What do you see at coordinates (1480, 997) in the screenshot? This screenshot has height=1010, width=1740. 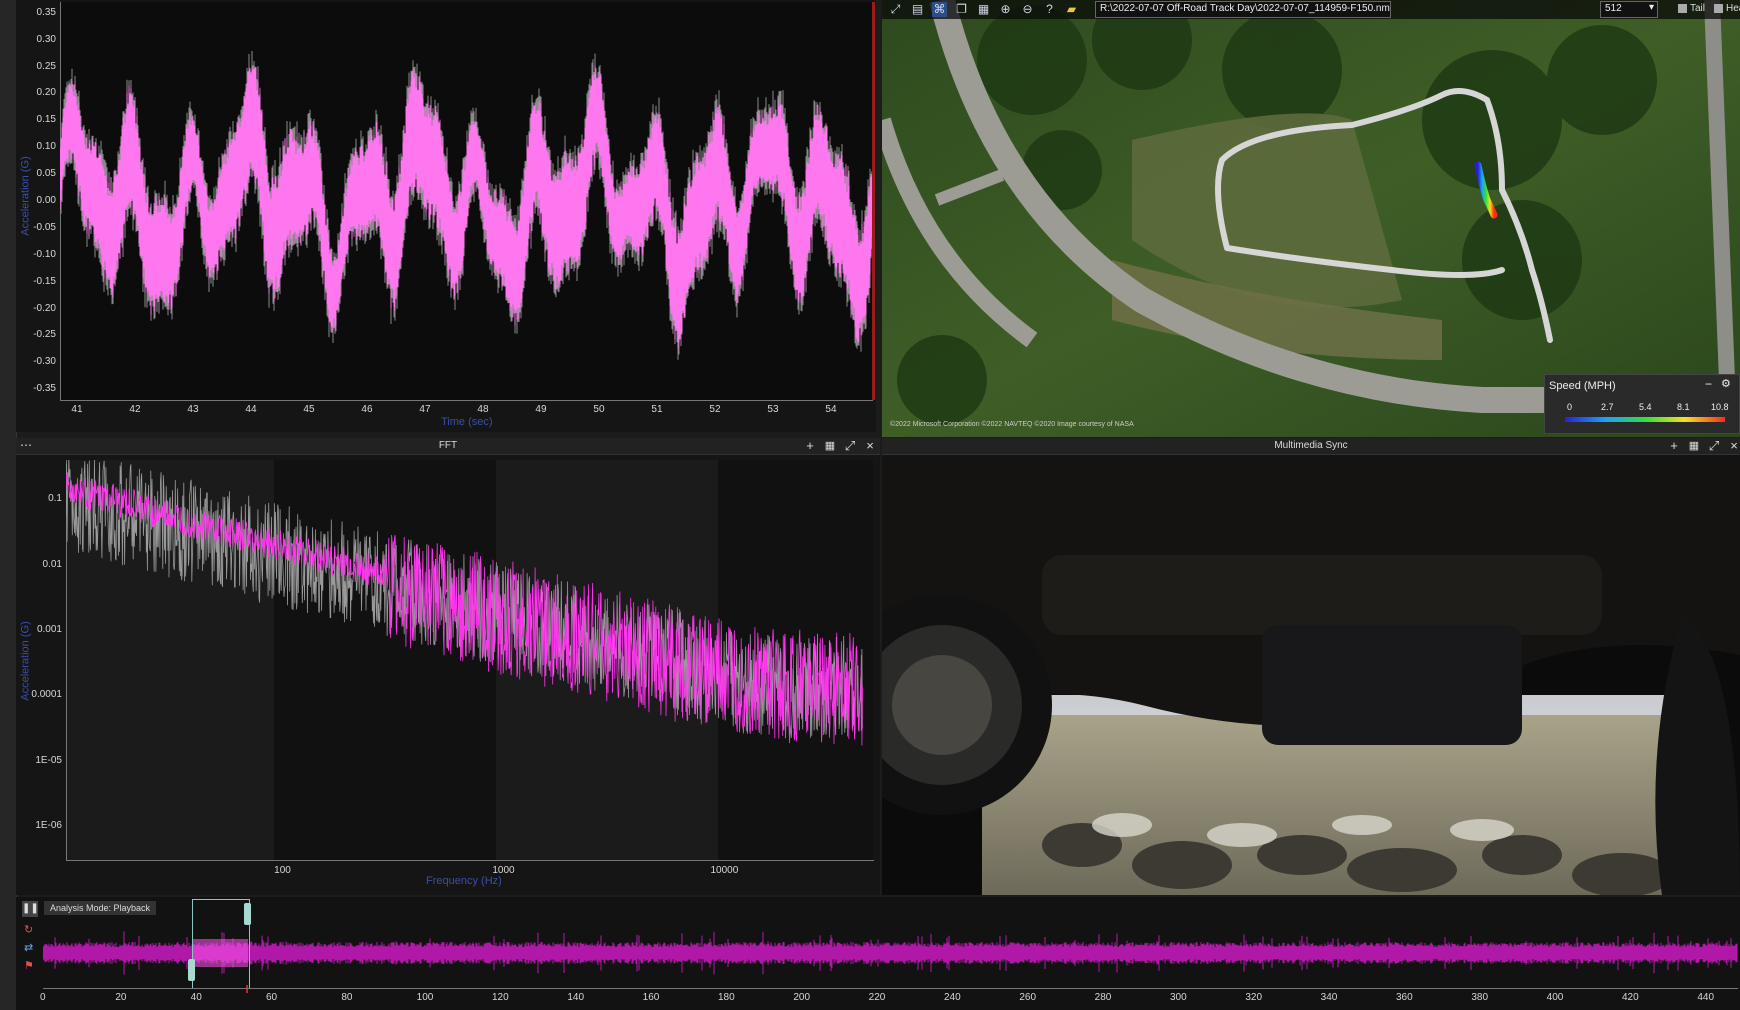 I see `timeline-x-tick: 380` at bounding box center [1480, 997].